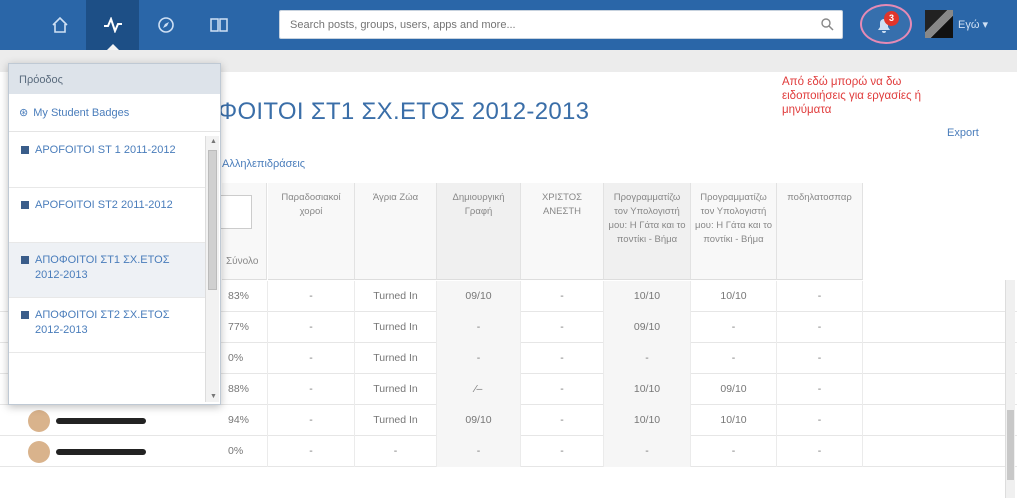 This screenshot has width=1017, height=503. I want to click on progress-icon, so click(112, 25).